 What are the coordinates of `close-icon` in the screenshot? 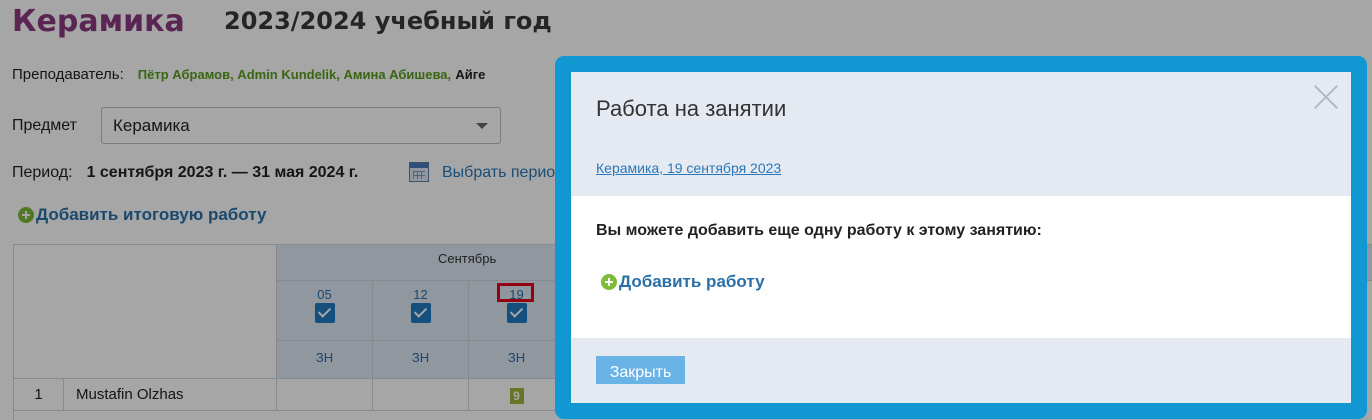 It's located at (1326, 97).